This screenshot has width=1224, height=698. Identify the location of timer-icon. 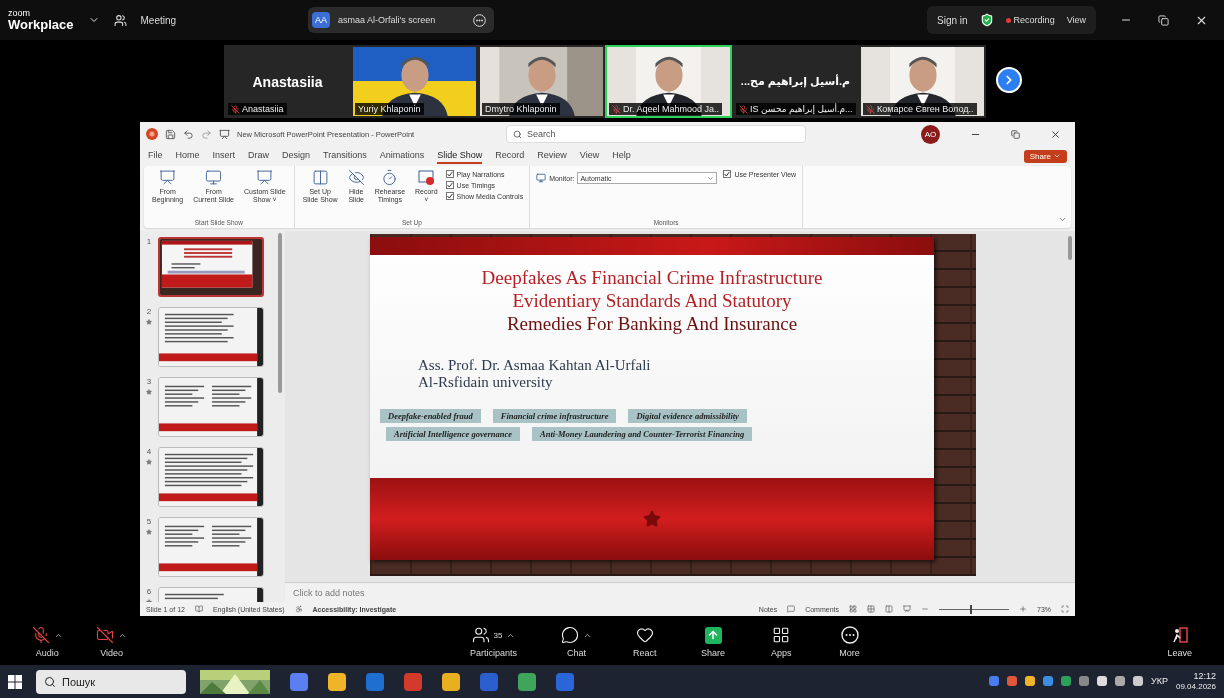
(390, 177).